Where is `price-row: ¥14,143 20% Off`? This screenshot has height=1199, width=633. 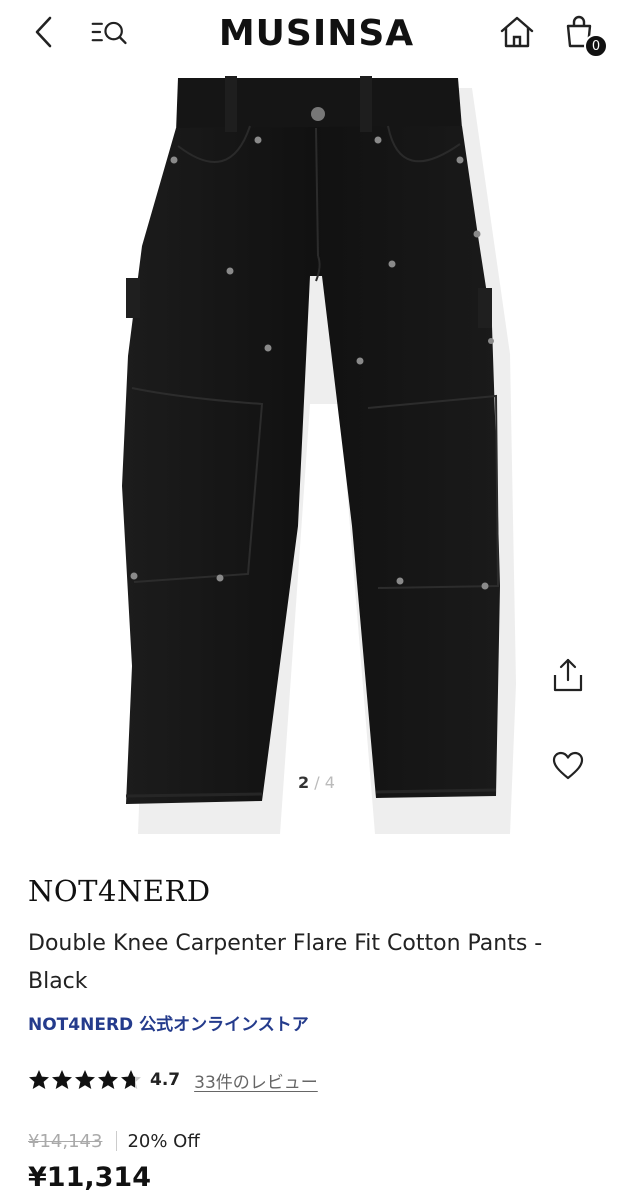 price-row: ¥14,143 20% Off is located at coordinates (114, 1141).